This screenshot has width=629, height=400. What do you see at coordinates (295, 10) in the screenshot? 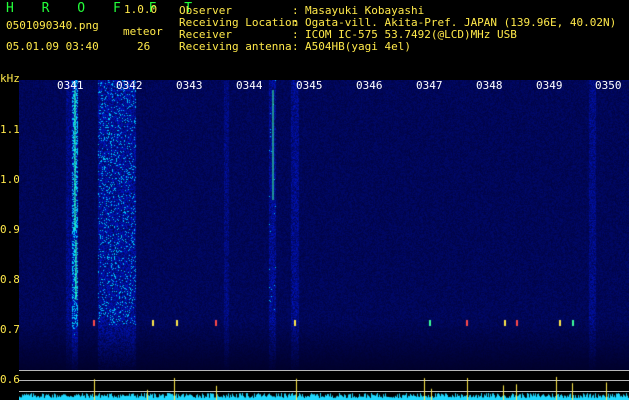
I see `info-observer-sep: :` at bounding box center [295, 10].